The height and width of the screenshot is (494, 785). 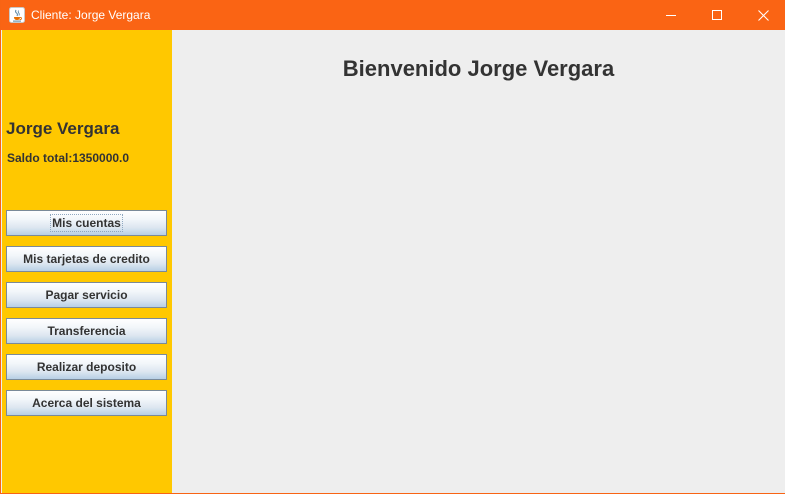 I want to click on my-accounts-button: Mis cuentas, so click(x=86, y=223).